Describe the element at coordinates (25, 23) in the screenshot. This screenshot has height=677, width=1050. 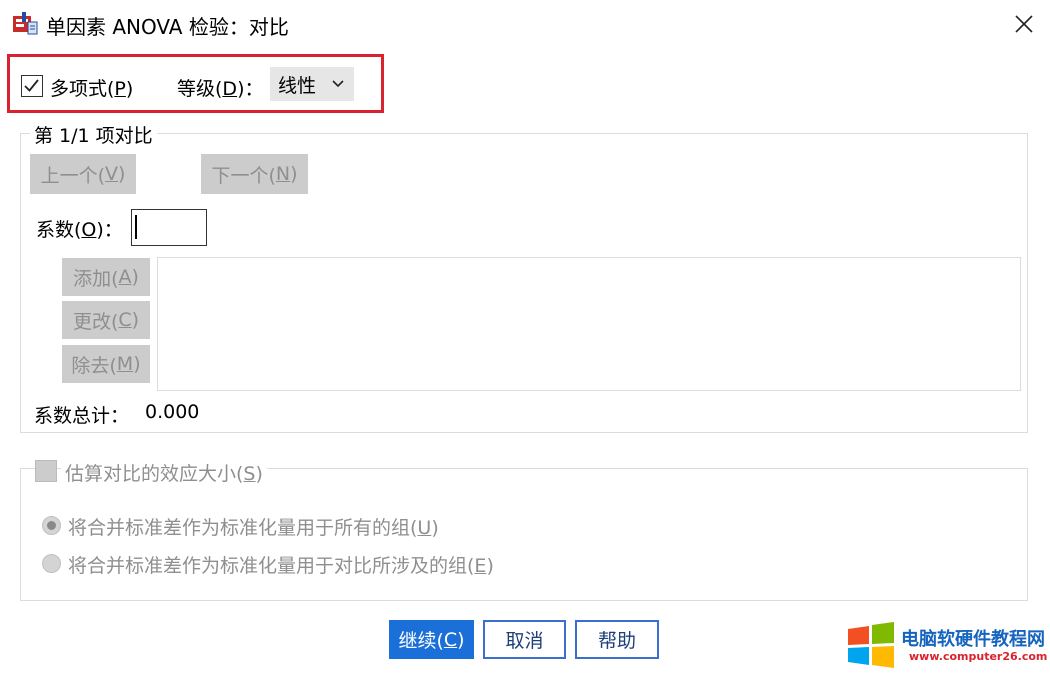
I see `spss-app-icon` at that location.